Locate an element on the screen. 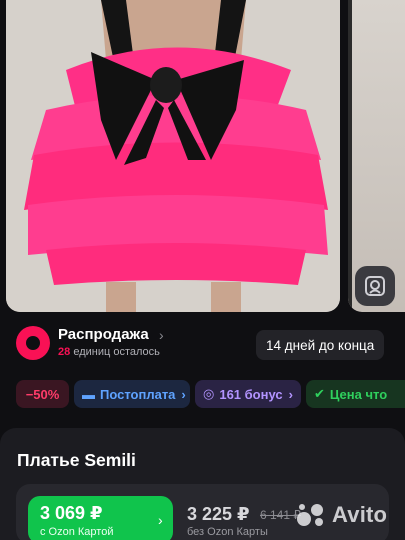 The image size is (405, 540). postpay-badge: ▬ Постоплата › is located at coordinates (132, 394).